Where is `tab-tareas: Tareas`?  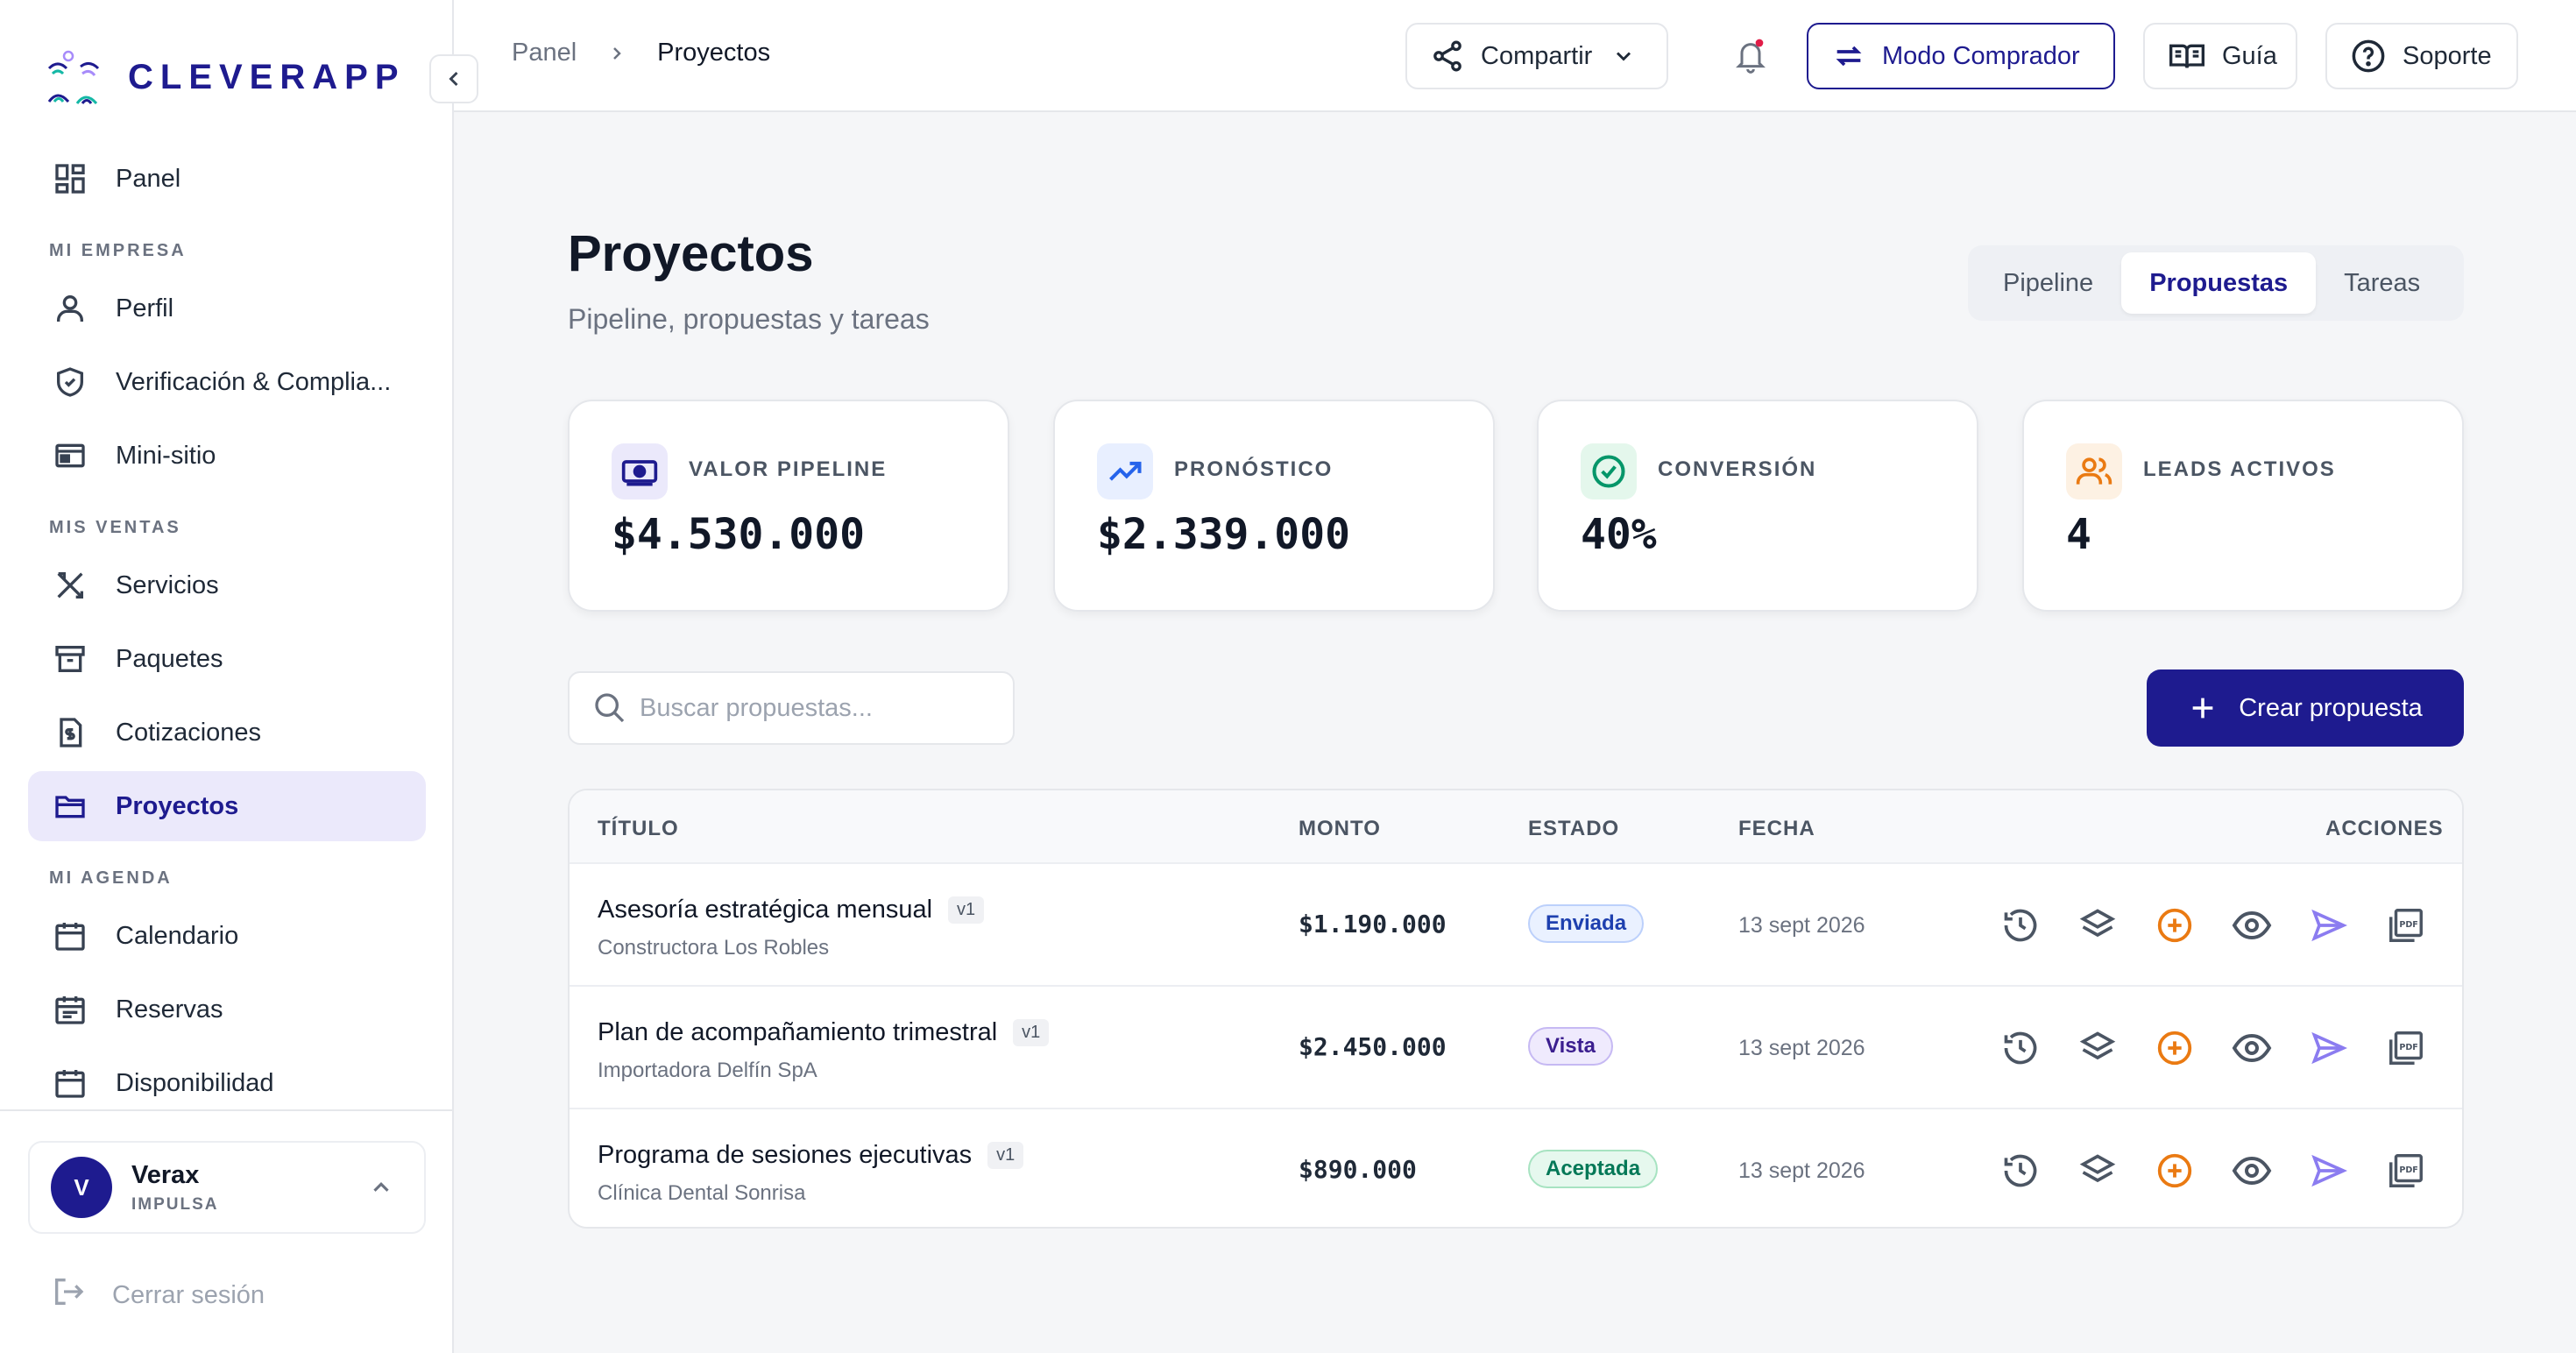 tab-tareas: Tareas is located at coordinates (2382, 283).